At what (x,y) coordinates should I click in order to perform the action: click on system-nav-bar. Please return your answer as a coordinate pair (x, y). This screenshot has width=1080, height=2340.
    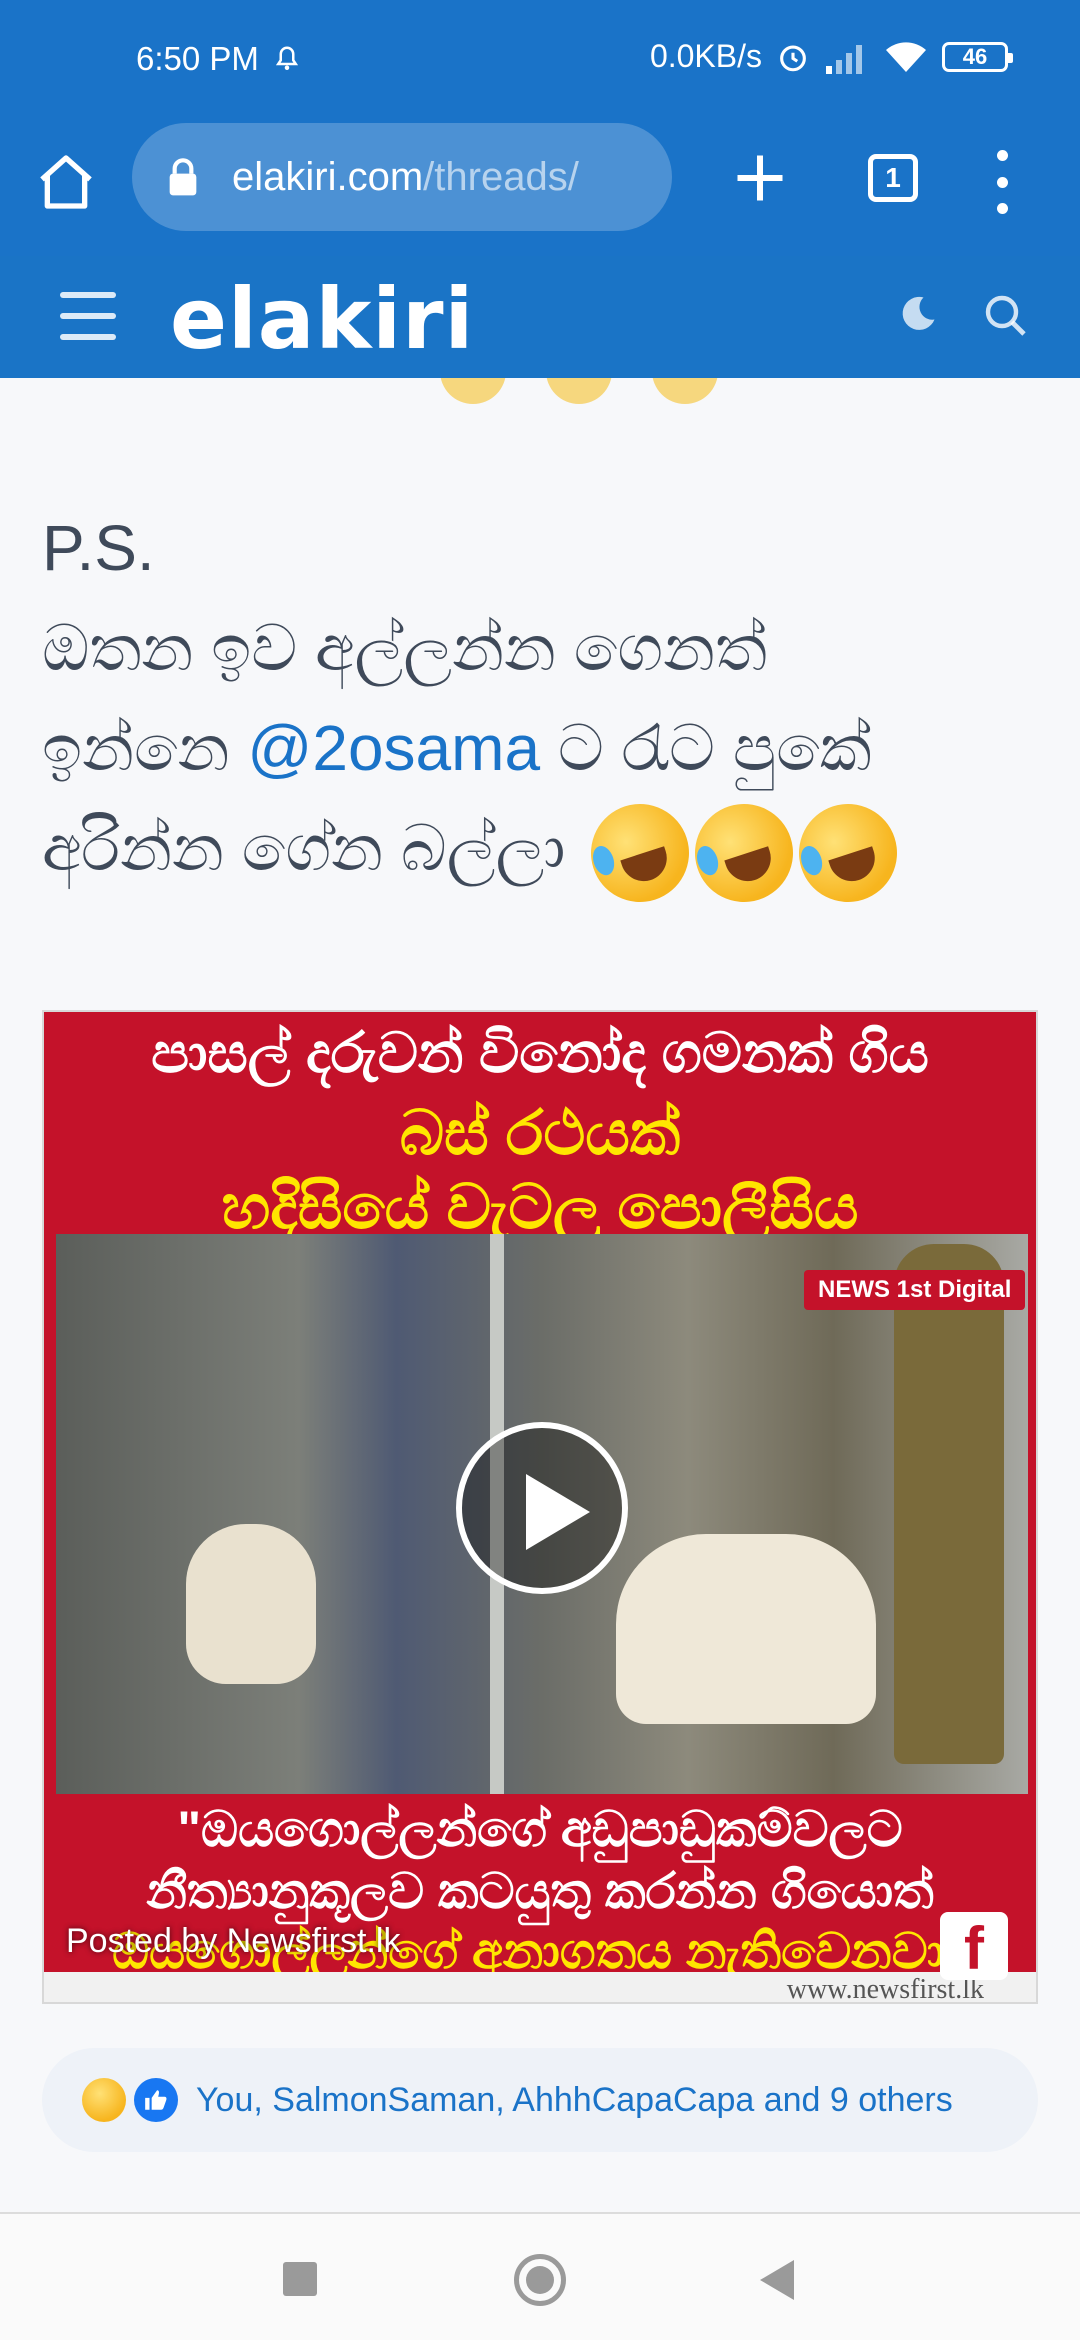
    Looking at the image, I should click on (540, 2277).